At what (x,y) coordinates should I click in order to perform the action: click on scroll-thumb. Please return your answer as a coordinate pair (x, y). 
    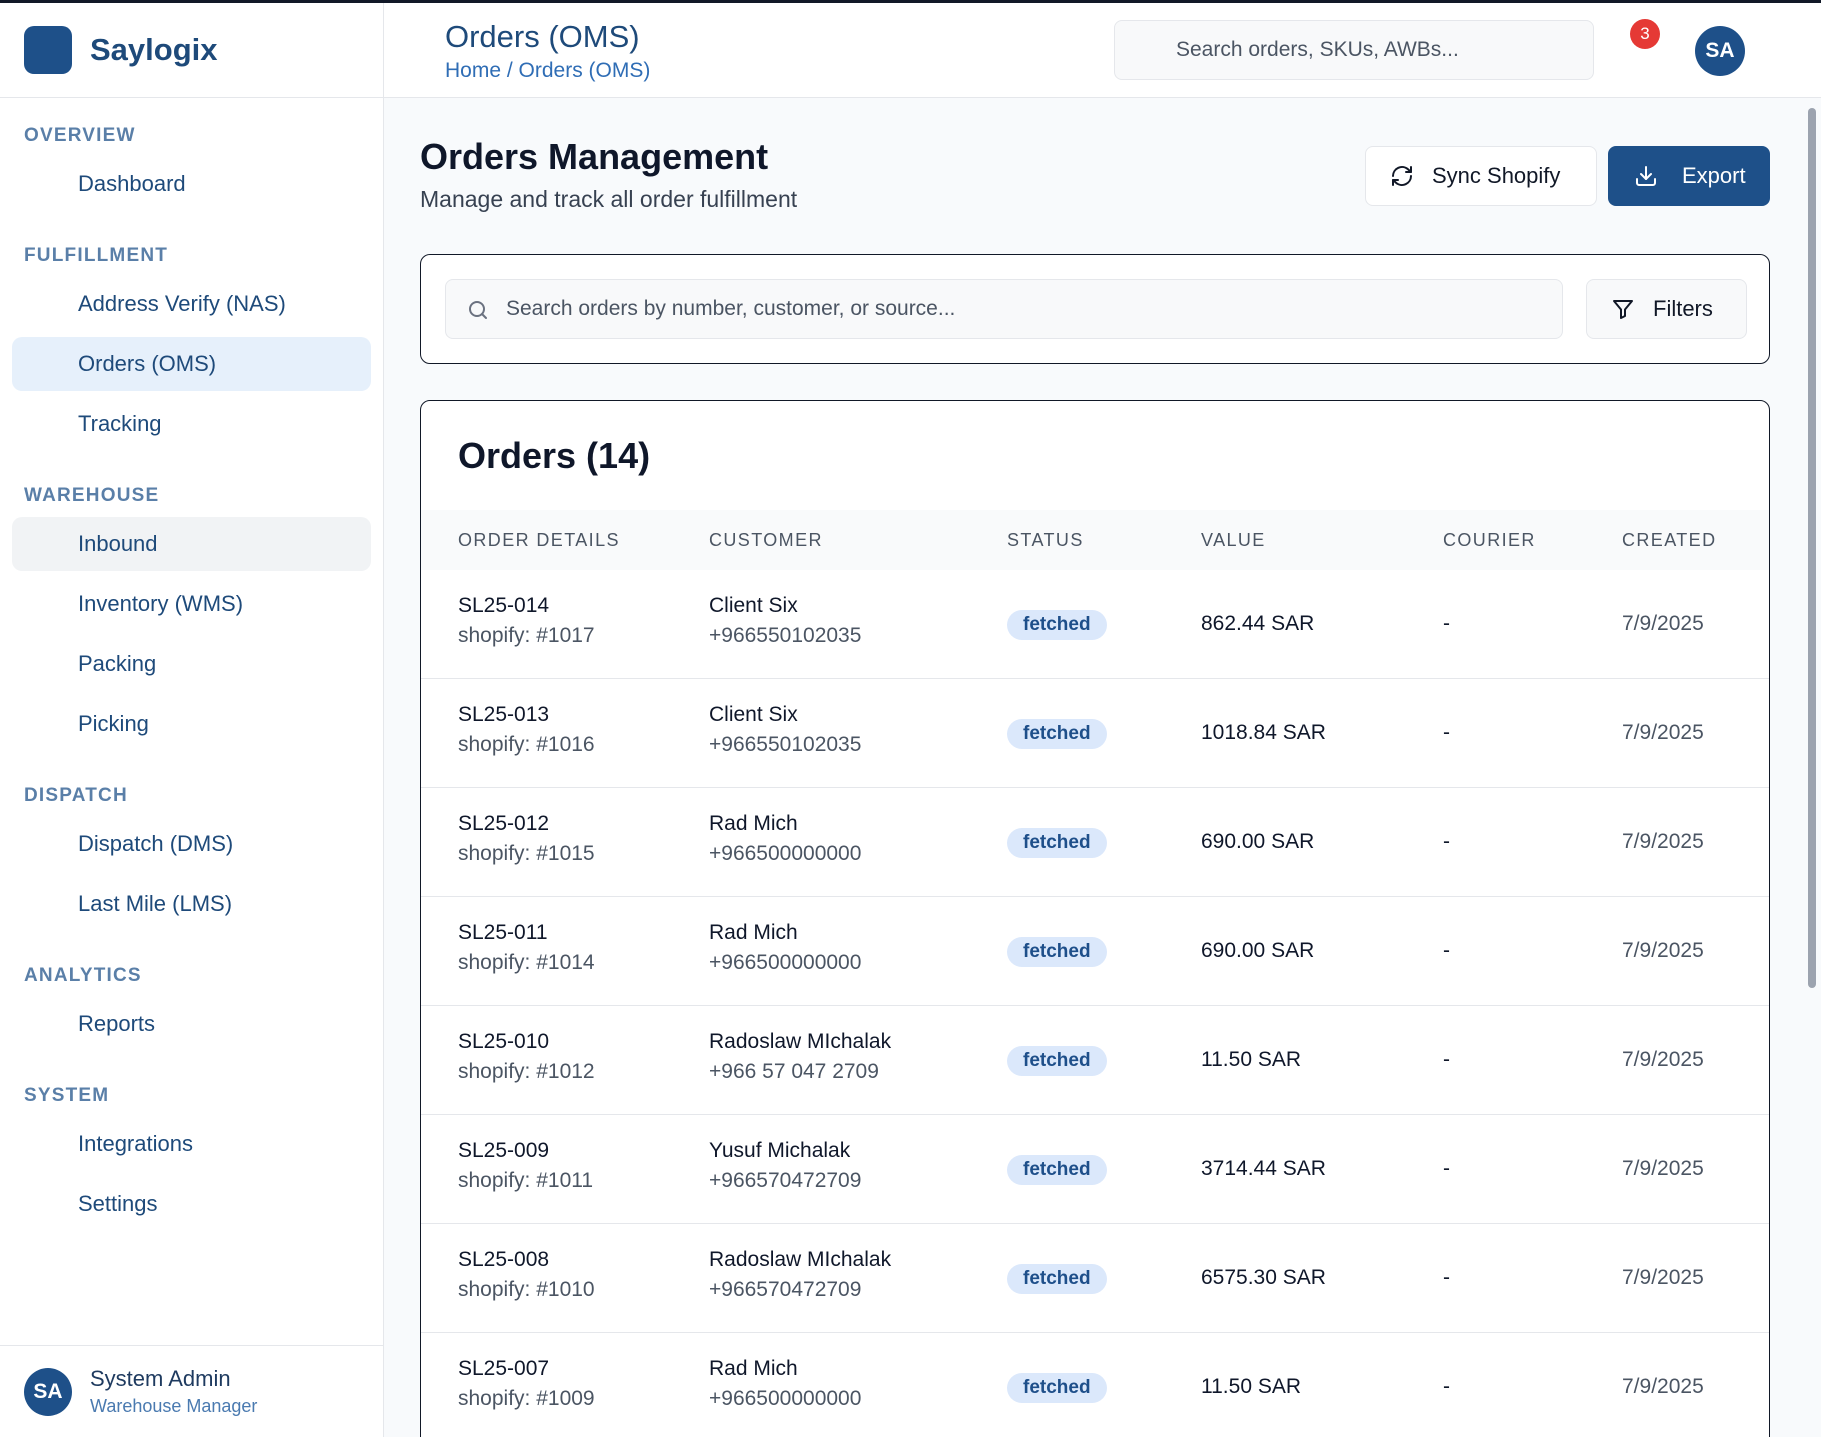
    Looking at the image, I should click on (1812, 548).